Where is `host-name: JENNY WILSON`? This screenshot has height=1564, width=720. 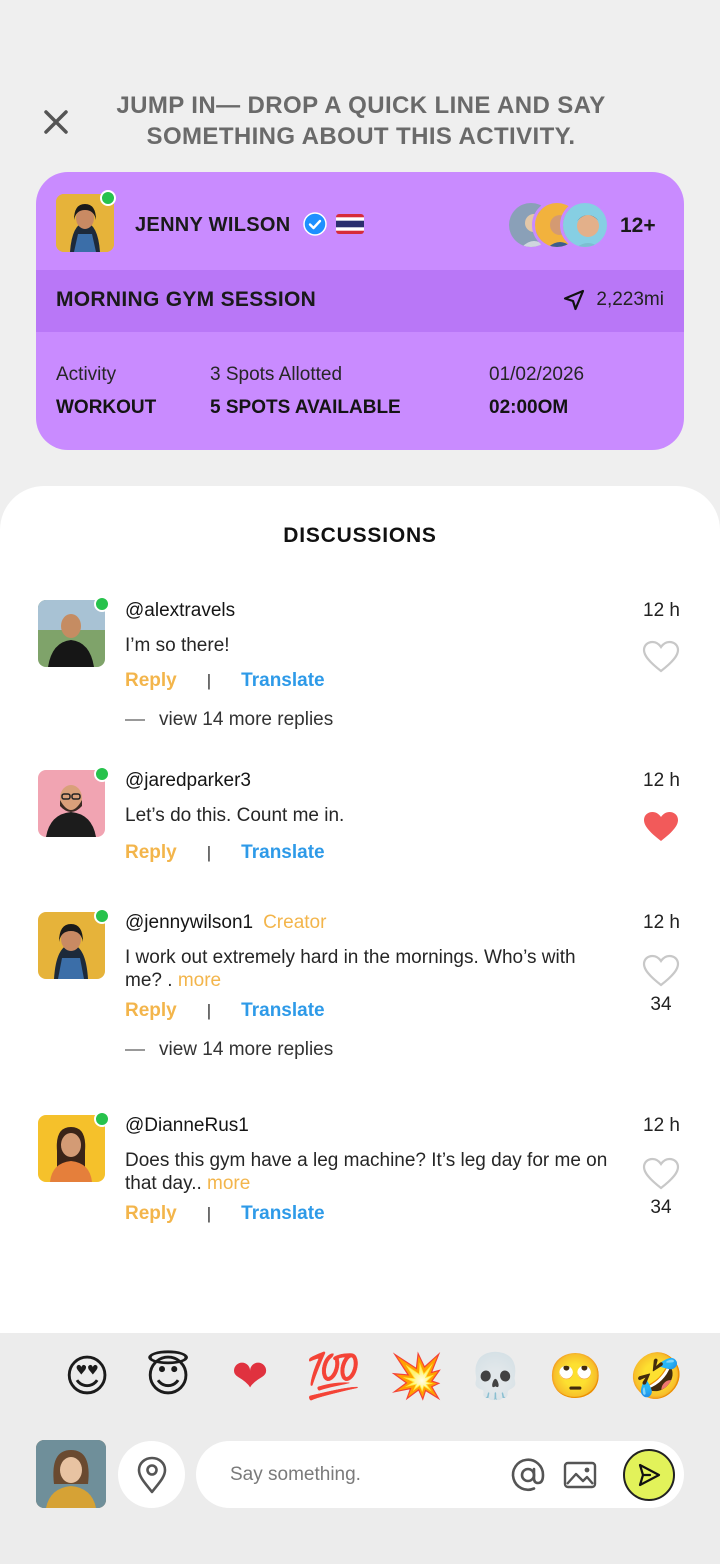
host-name: JENNY WILSON is located at coordinates (212, 225).